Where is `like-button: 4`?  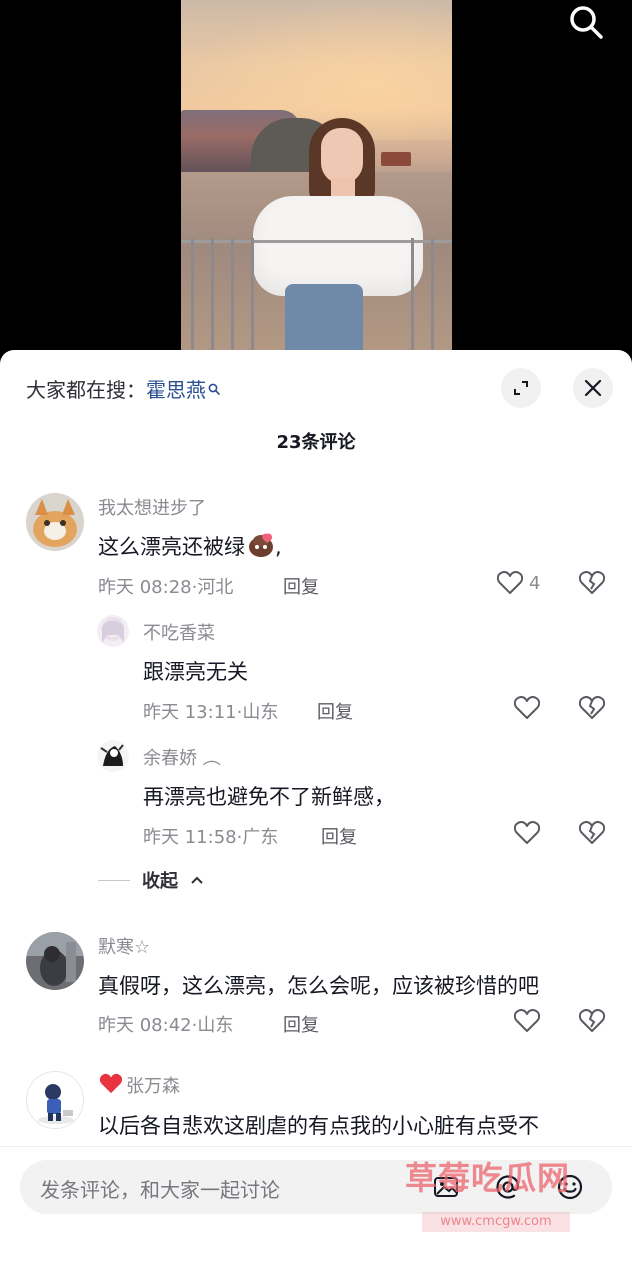
like-button: 4 is located at coordinates (518, 583).